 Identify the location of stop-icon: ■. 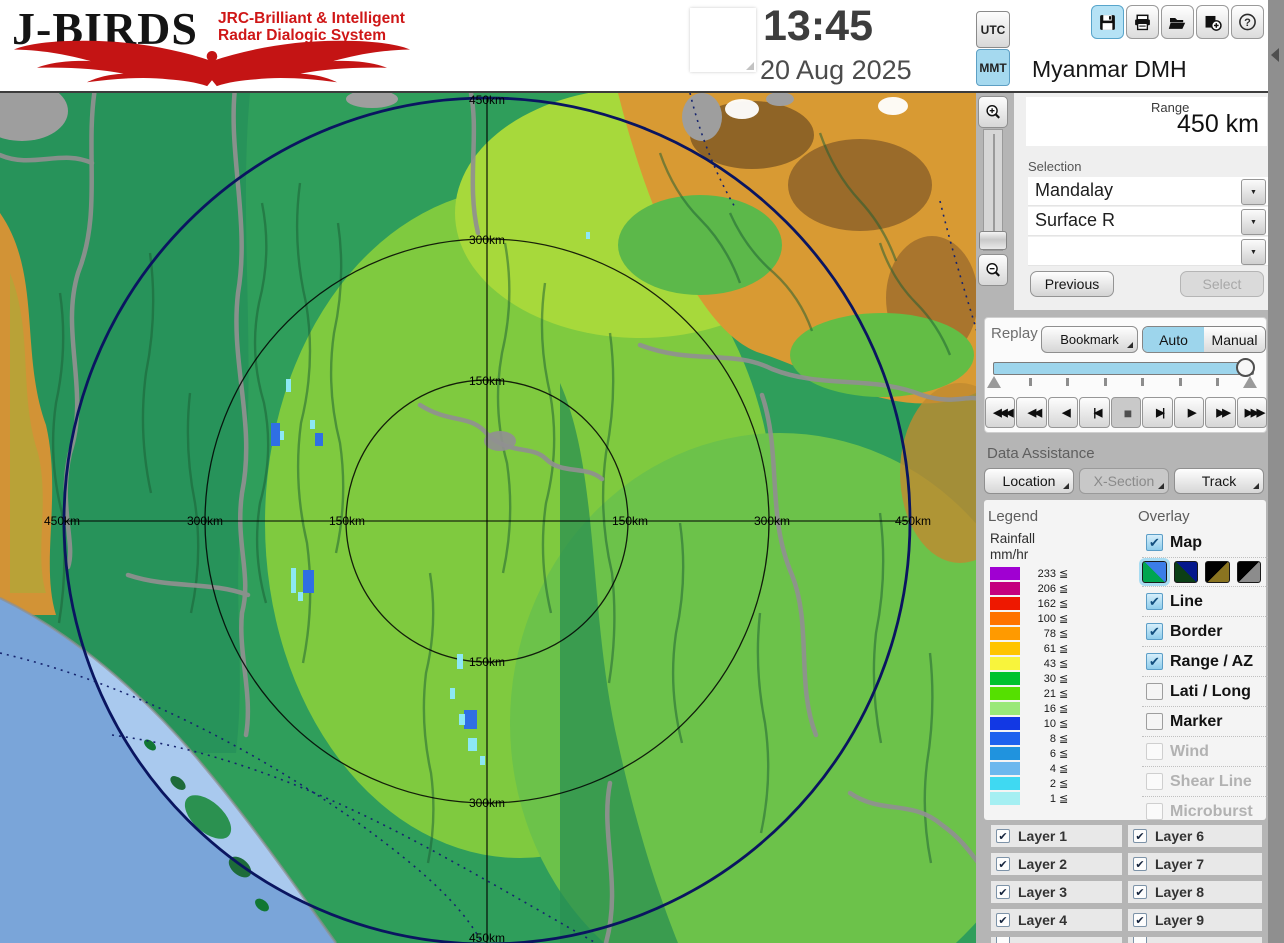
(1128, 412).